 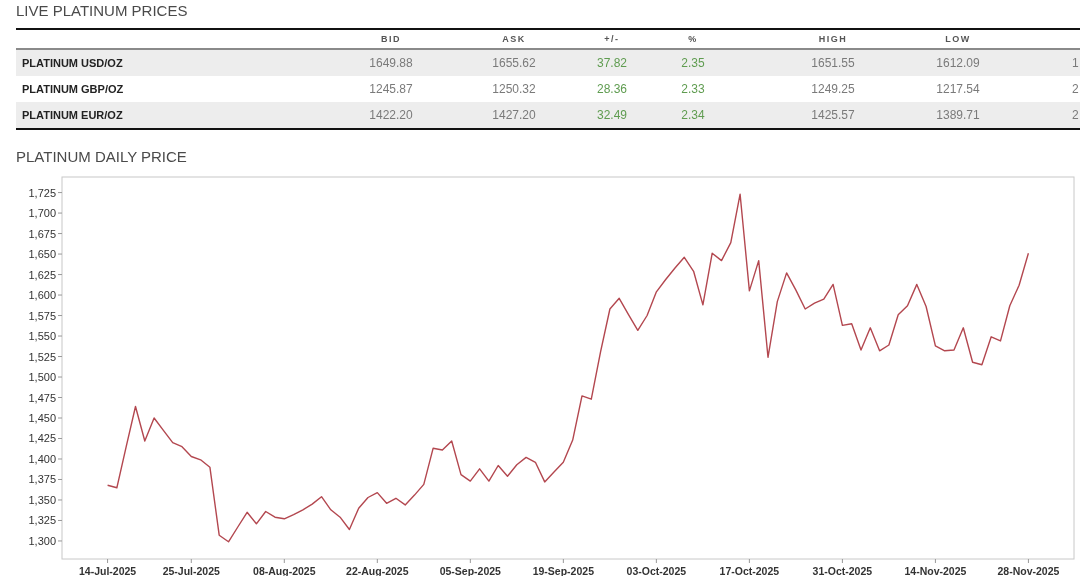 I want to click on row-label: PLATINUM USD/OZ, so click(x=72, y=63).